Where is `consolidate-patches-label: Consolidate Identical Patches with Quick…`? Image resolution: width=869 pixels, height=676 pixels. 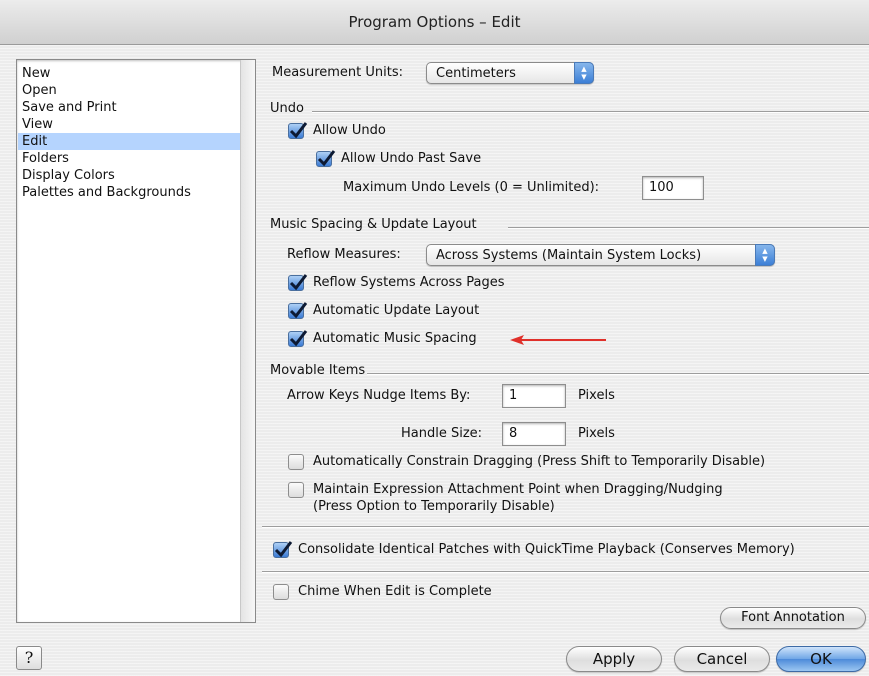 consolidate-patches-label: Consolidate Identical Patches with Quick… is located at coordinates (546, 549).